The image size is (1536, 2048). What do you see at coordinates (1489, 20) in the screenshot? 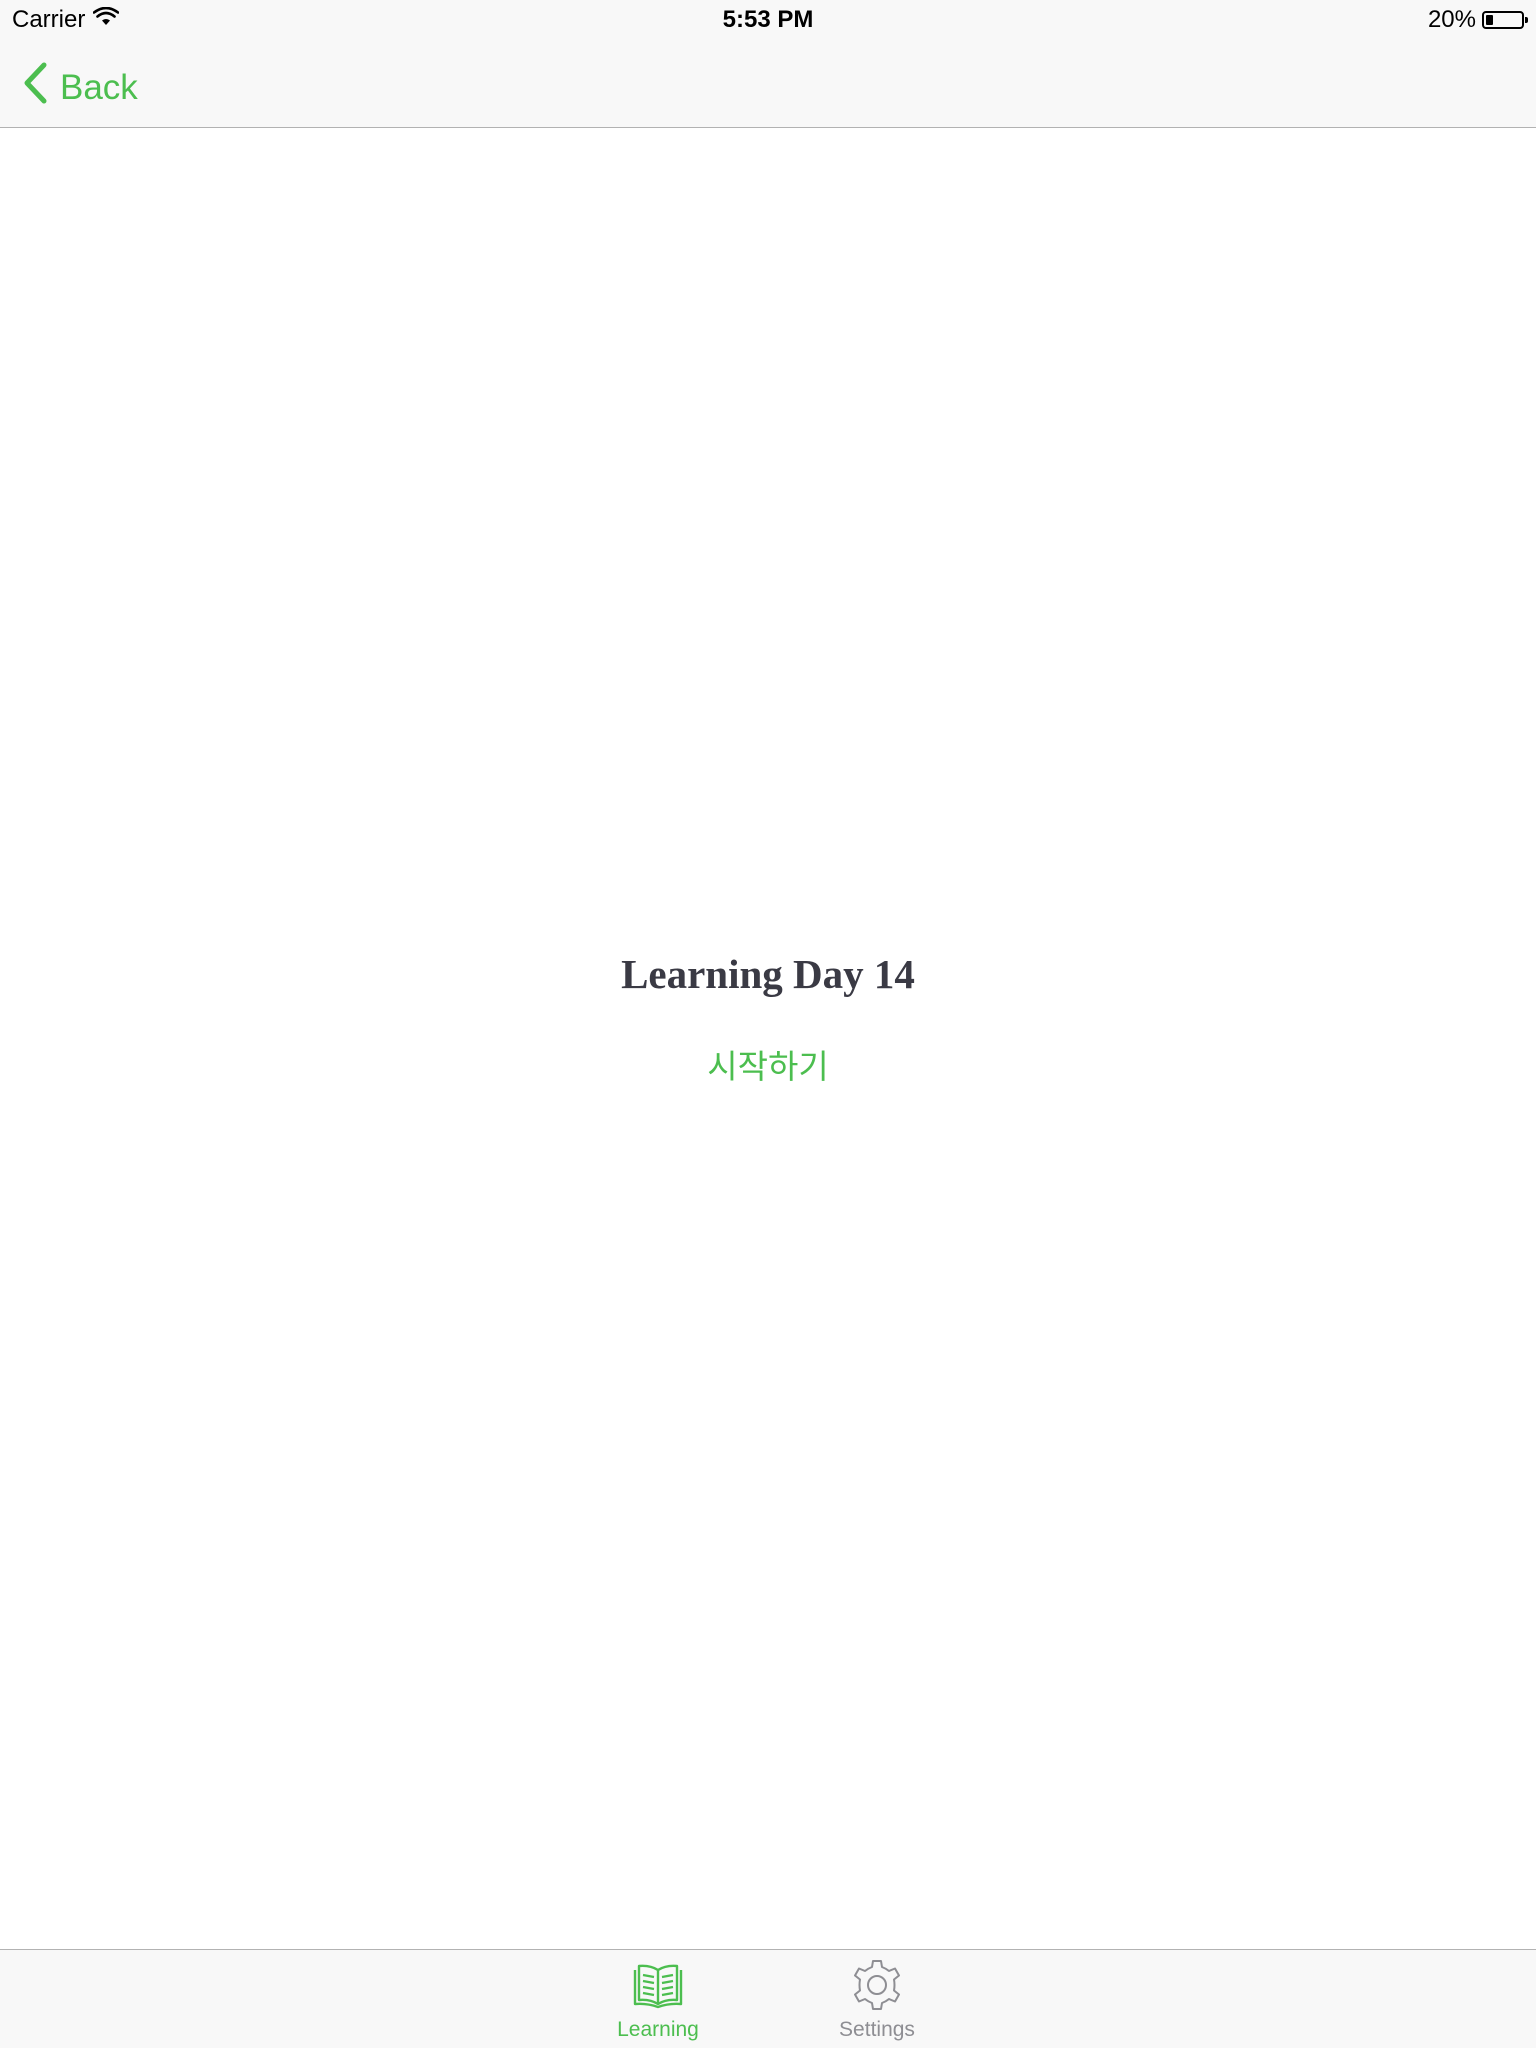
I see `battery-level` at bounding box center [1489, 20].